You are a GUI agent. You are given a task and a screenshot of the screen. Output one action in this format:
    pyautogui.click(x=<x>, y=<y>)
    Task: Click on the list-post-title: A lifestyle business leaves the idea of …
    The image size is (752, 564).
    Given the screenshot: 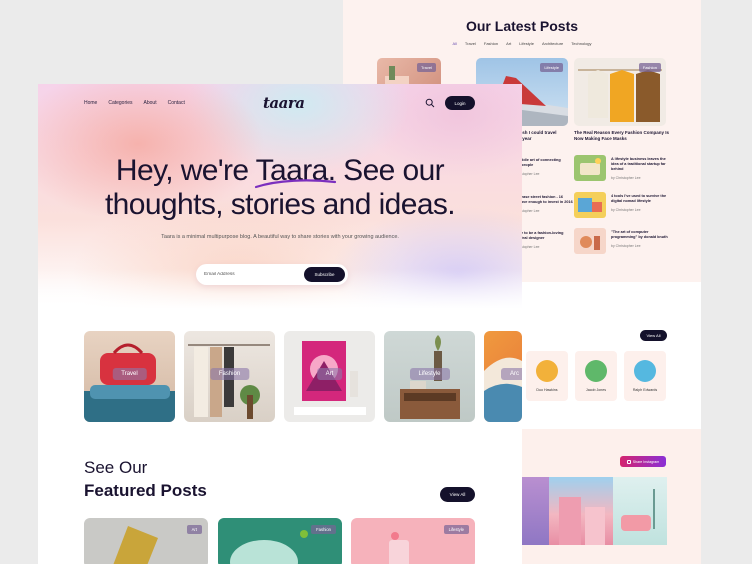 What is the action you would take?
    pyautogui.click(x=638, y=164)
    